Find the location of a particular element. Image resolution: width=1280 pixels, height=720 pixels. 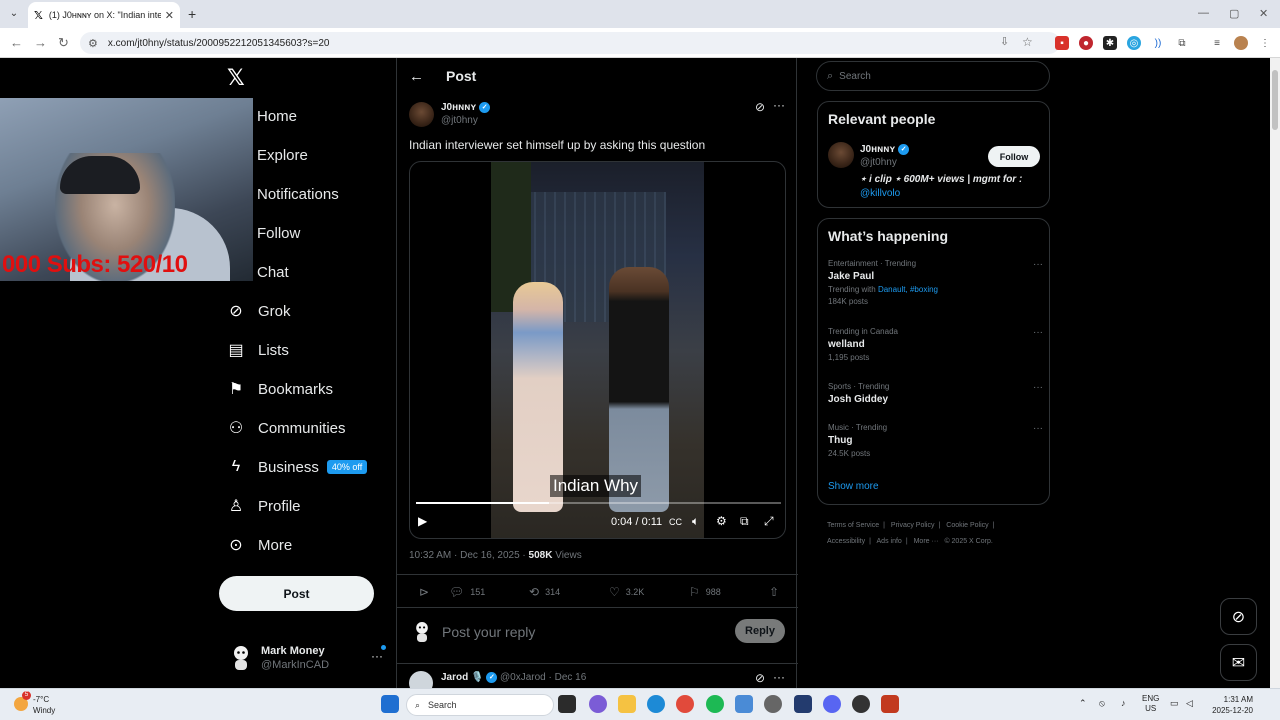

restore-button: ▢ is located at coordinates (1234, 13).